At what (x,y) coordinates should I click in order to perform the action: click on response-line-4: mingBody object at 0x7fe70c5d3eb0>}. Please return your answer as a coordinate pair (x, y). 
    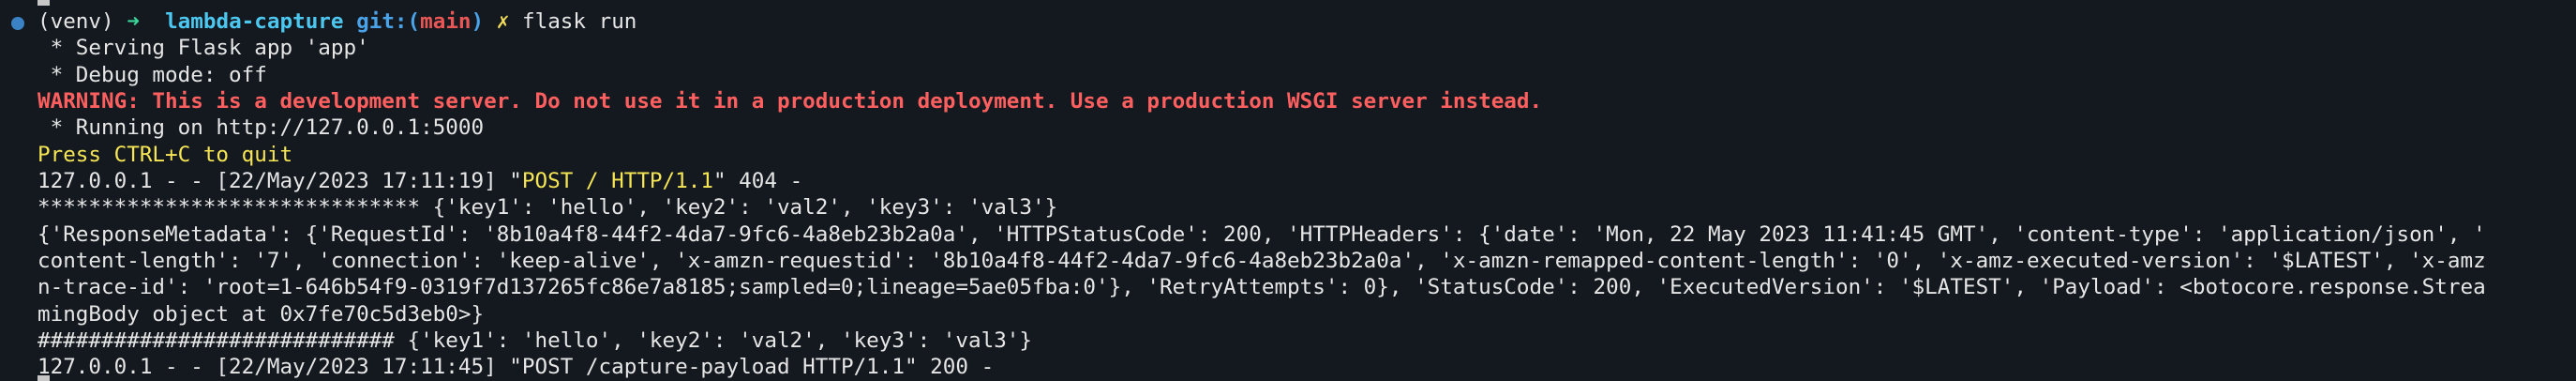
    Looking at the image, I should click on (261, 314).